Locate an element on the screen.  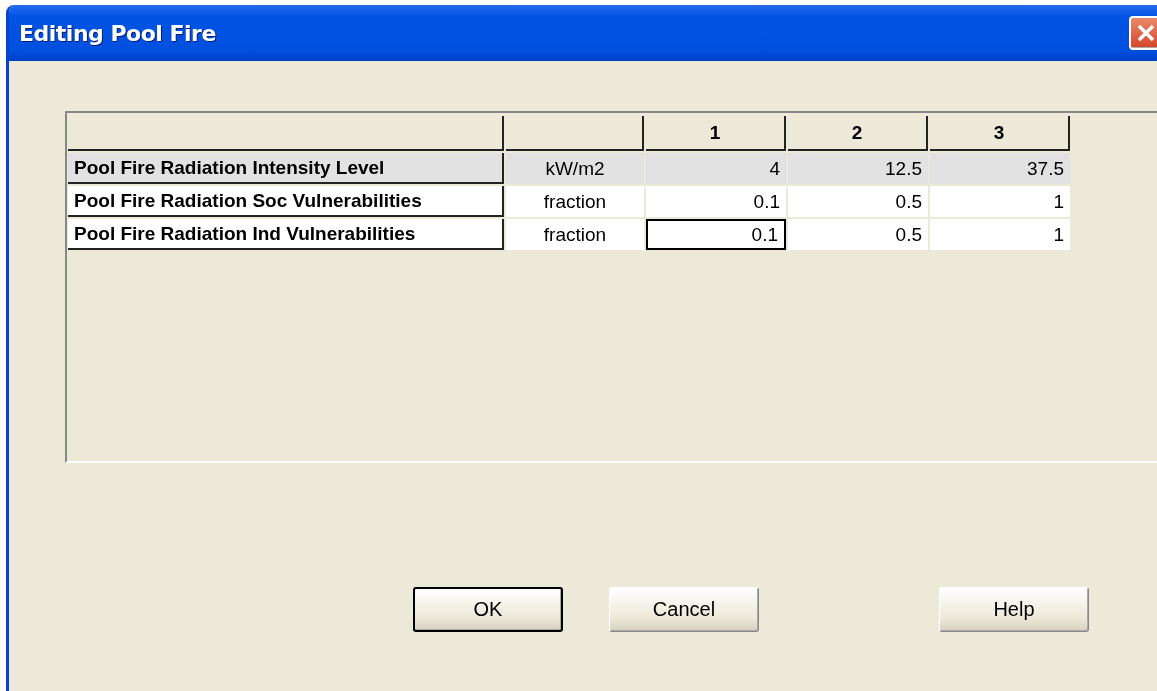
dialog-button: Help is located at coordinates (1014, 609).